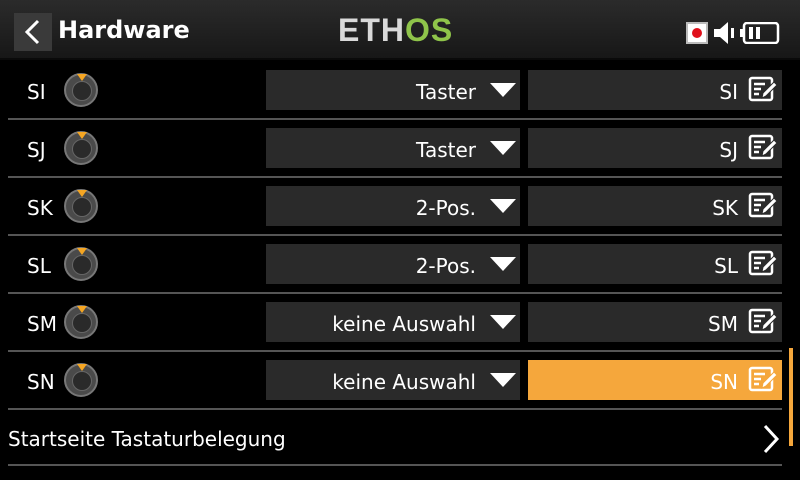 This screenshot has width=800, height=480. What do you see at coordinates (791, 397) in the screenshot?
I see `scrollbar` at bounding box center [791, 397].